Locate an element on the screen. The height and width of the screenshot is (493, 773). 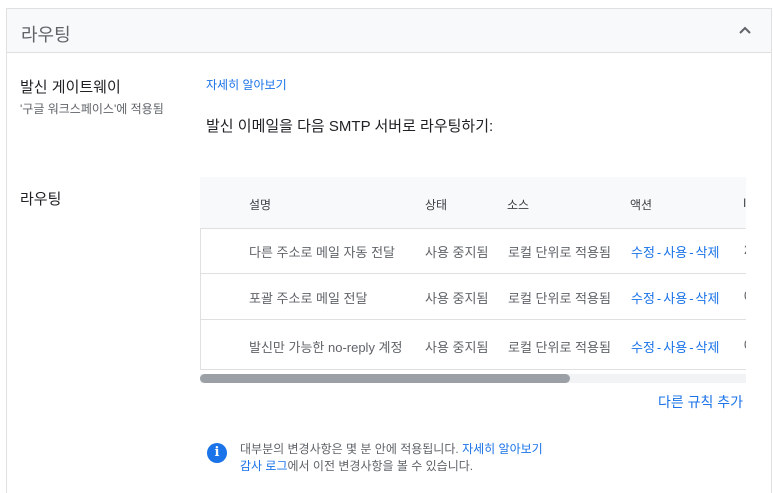
footer-line-1: 대부분의 변경사항은 몇 분 안에 적용됩니다. 자세히 알아보기 is located at coordinates (391, 448).